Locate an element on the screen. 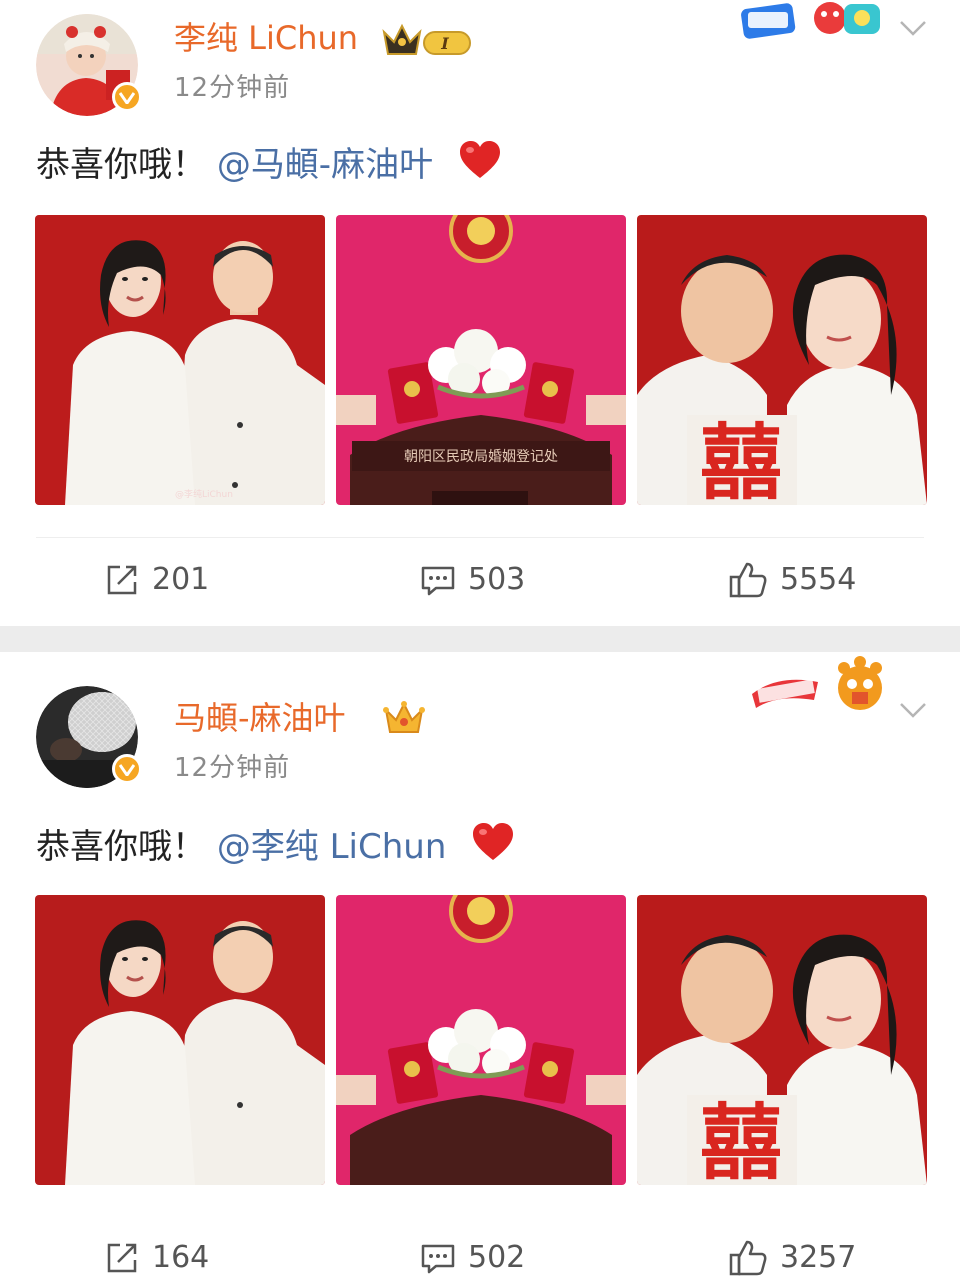  divider-line is located at coordinates (480, 537).